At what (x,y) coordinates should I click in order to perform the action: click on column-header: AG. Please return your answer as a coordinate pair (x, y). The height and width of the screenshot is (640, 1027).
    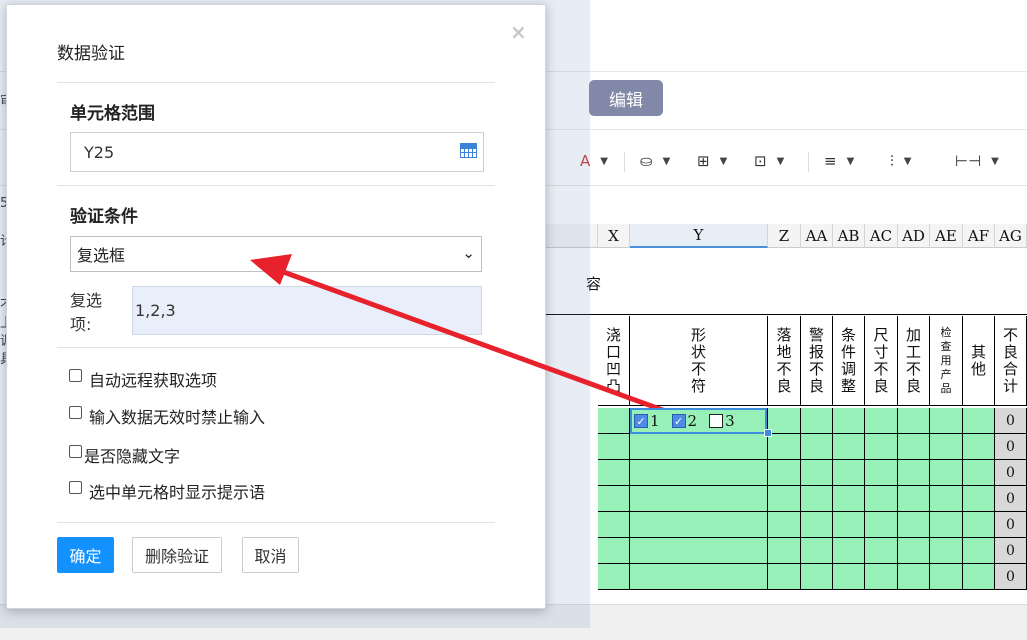
    Looking at the image, I should click on (1011, 236).